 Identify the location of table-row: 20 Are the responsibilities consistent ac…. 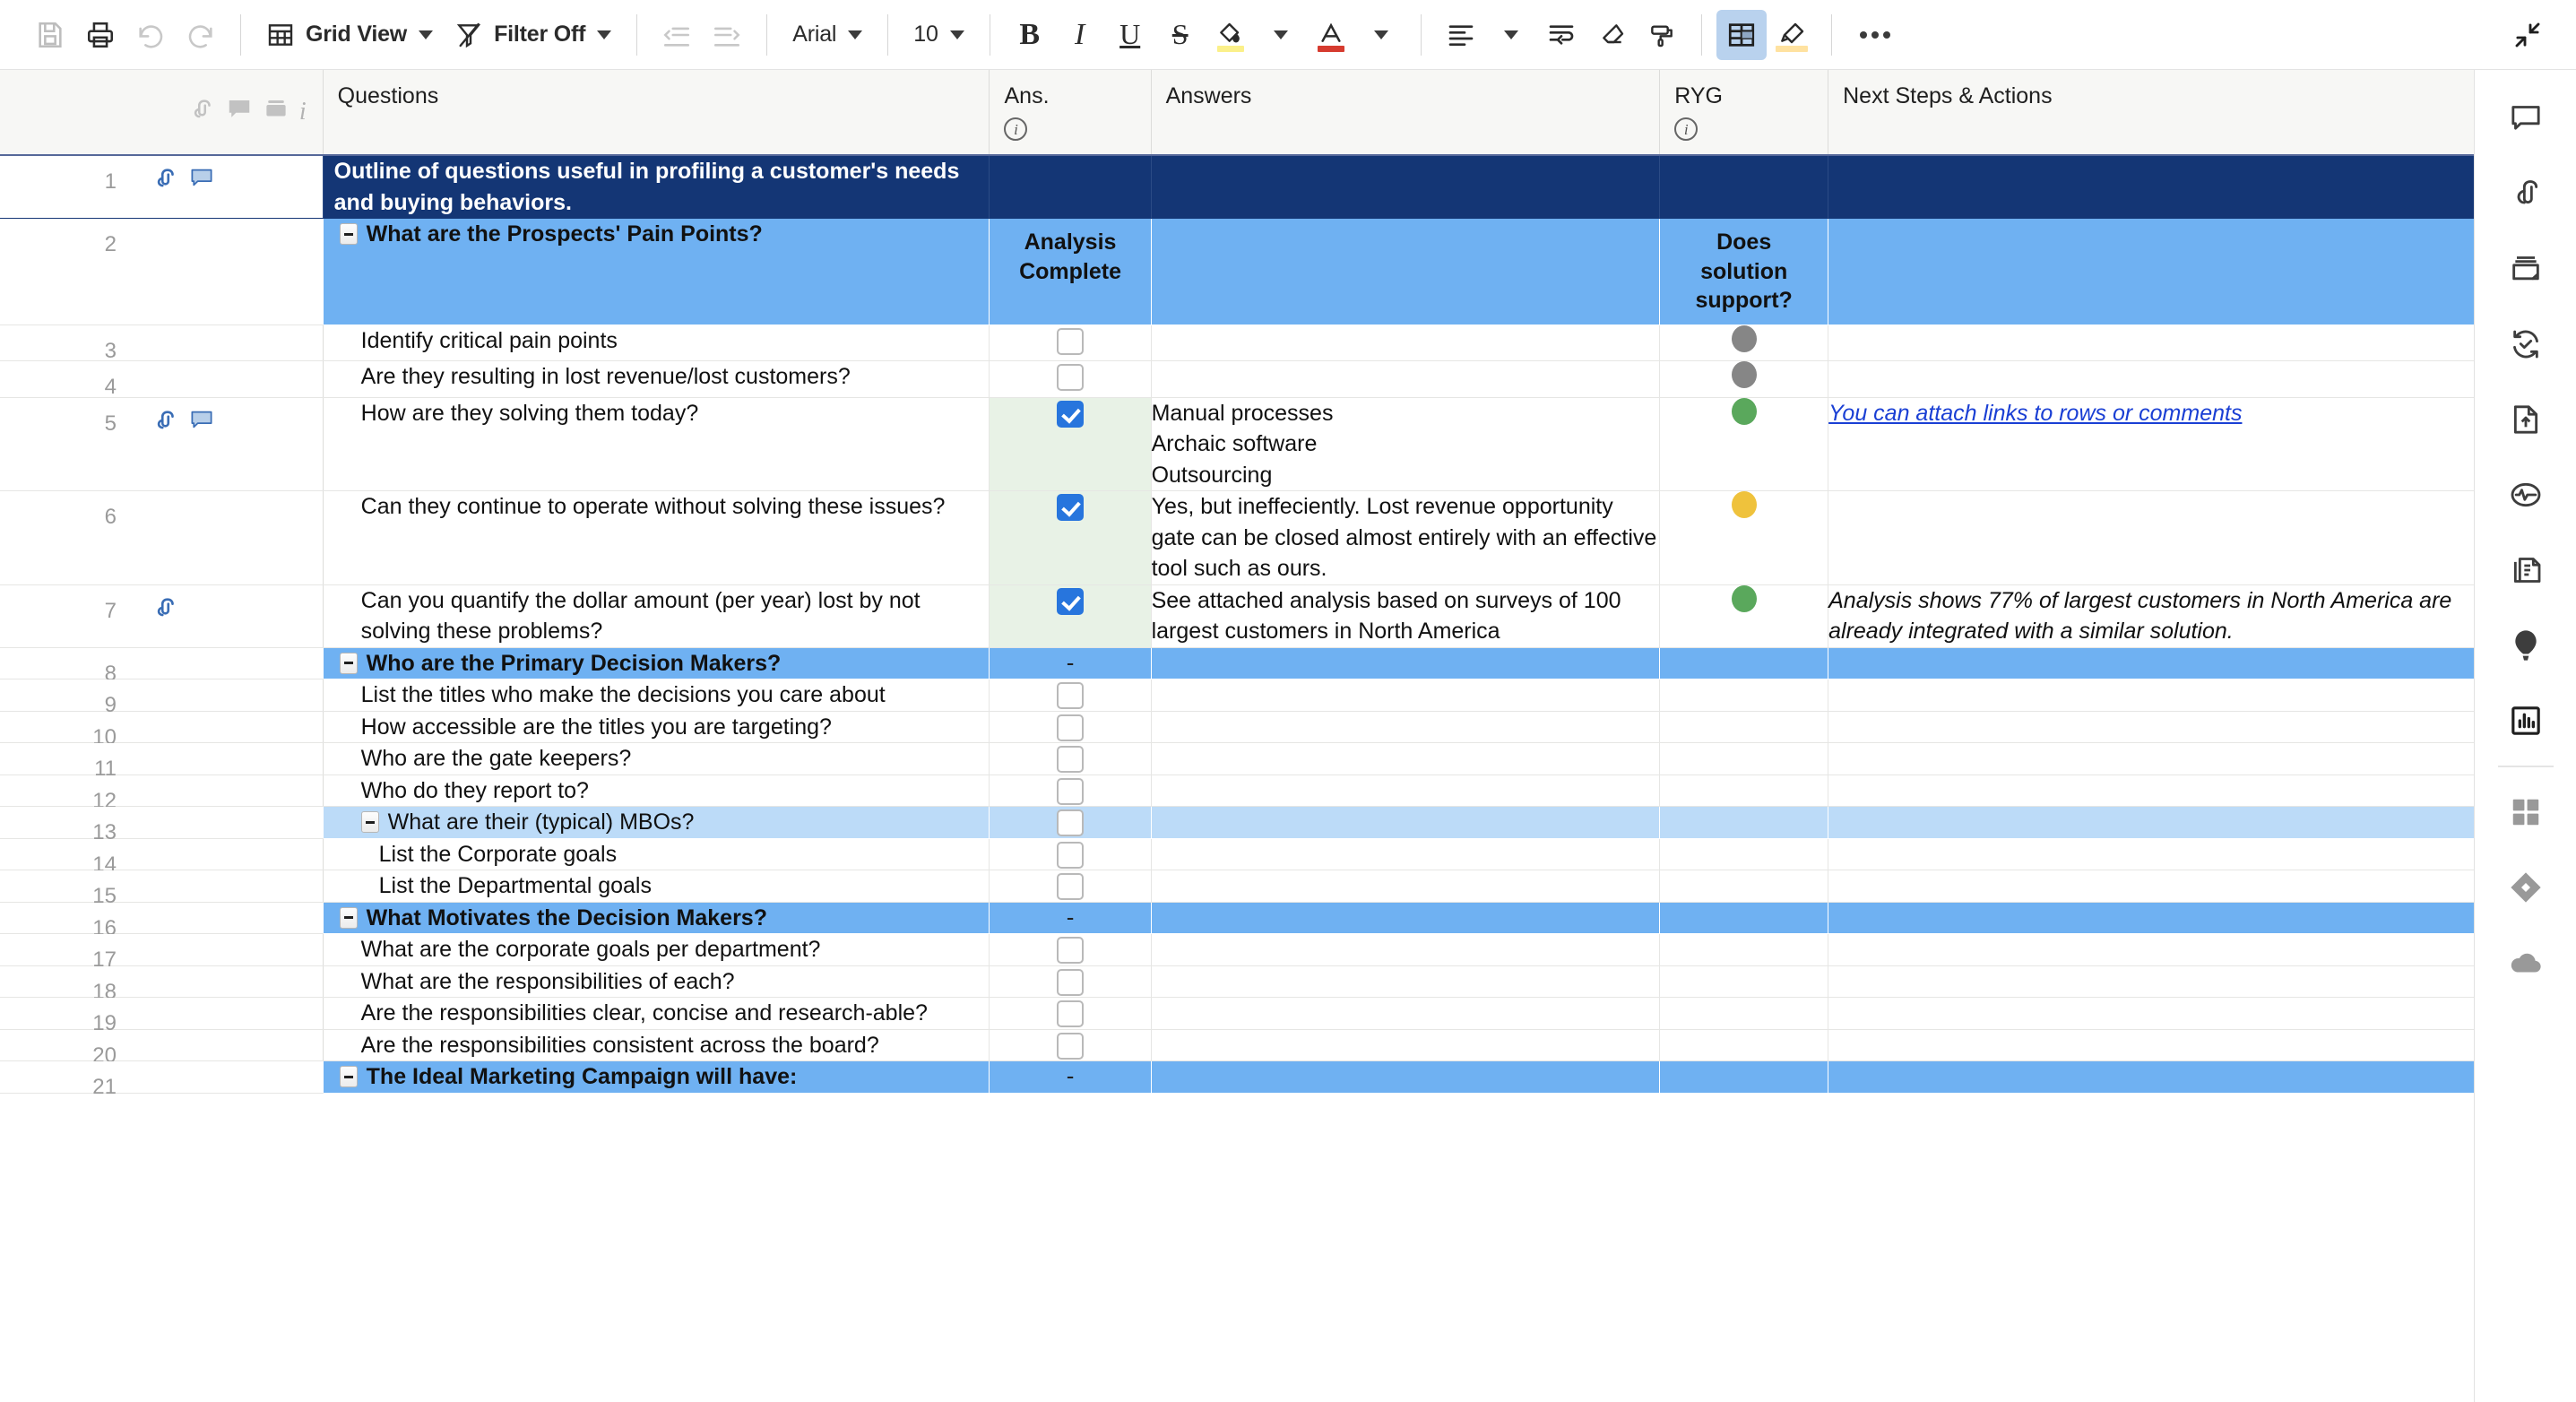
(1237, 1048).